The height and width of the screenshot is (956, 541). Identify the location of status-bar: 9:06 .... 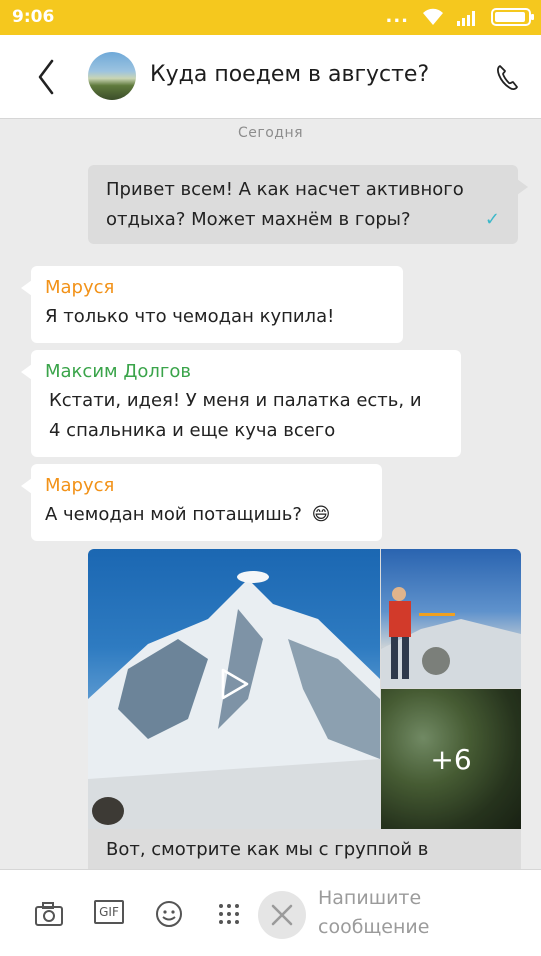
(270, 17).